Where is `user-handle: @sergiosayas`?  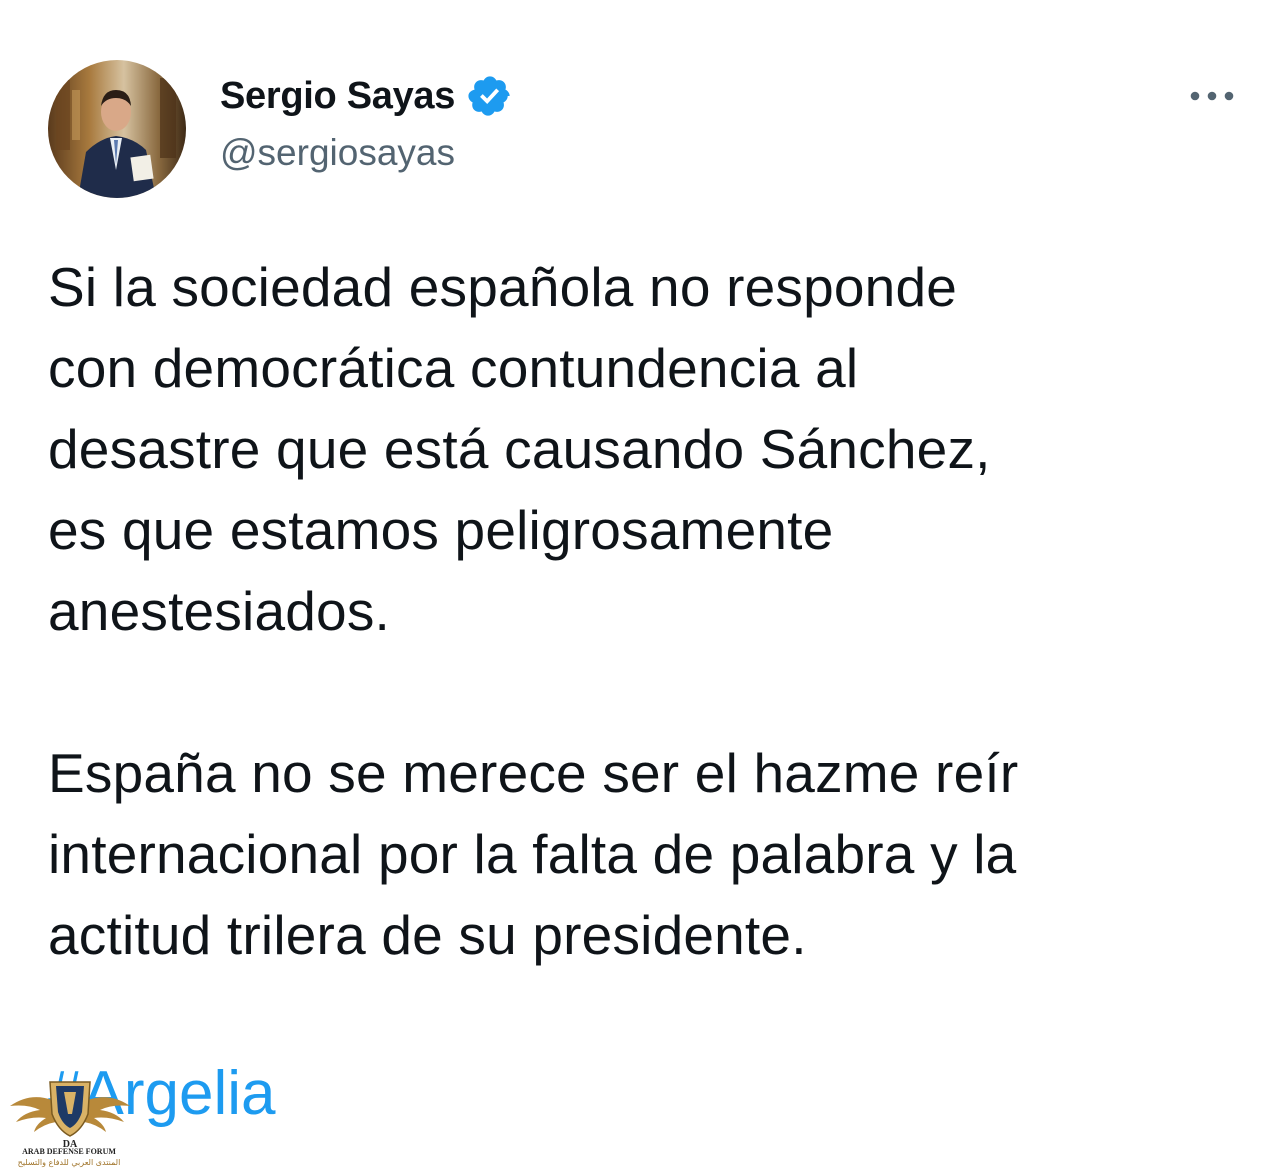 user-handle: @sergiosayas is located at coordinates (337, 153).